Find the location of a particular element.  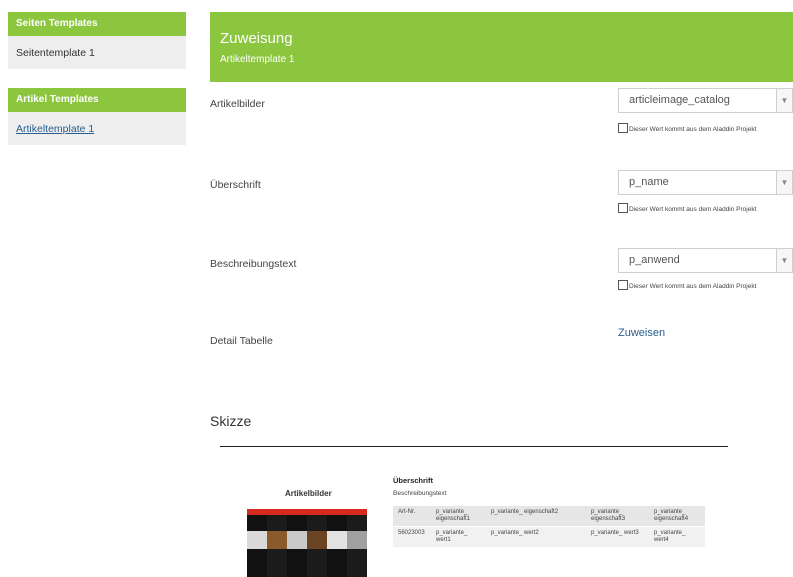

product-bottles-image is located at coordinates (307, 543).